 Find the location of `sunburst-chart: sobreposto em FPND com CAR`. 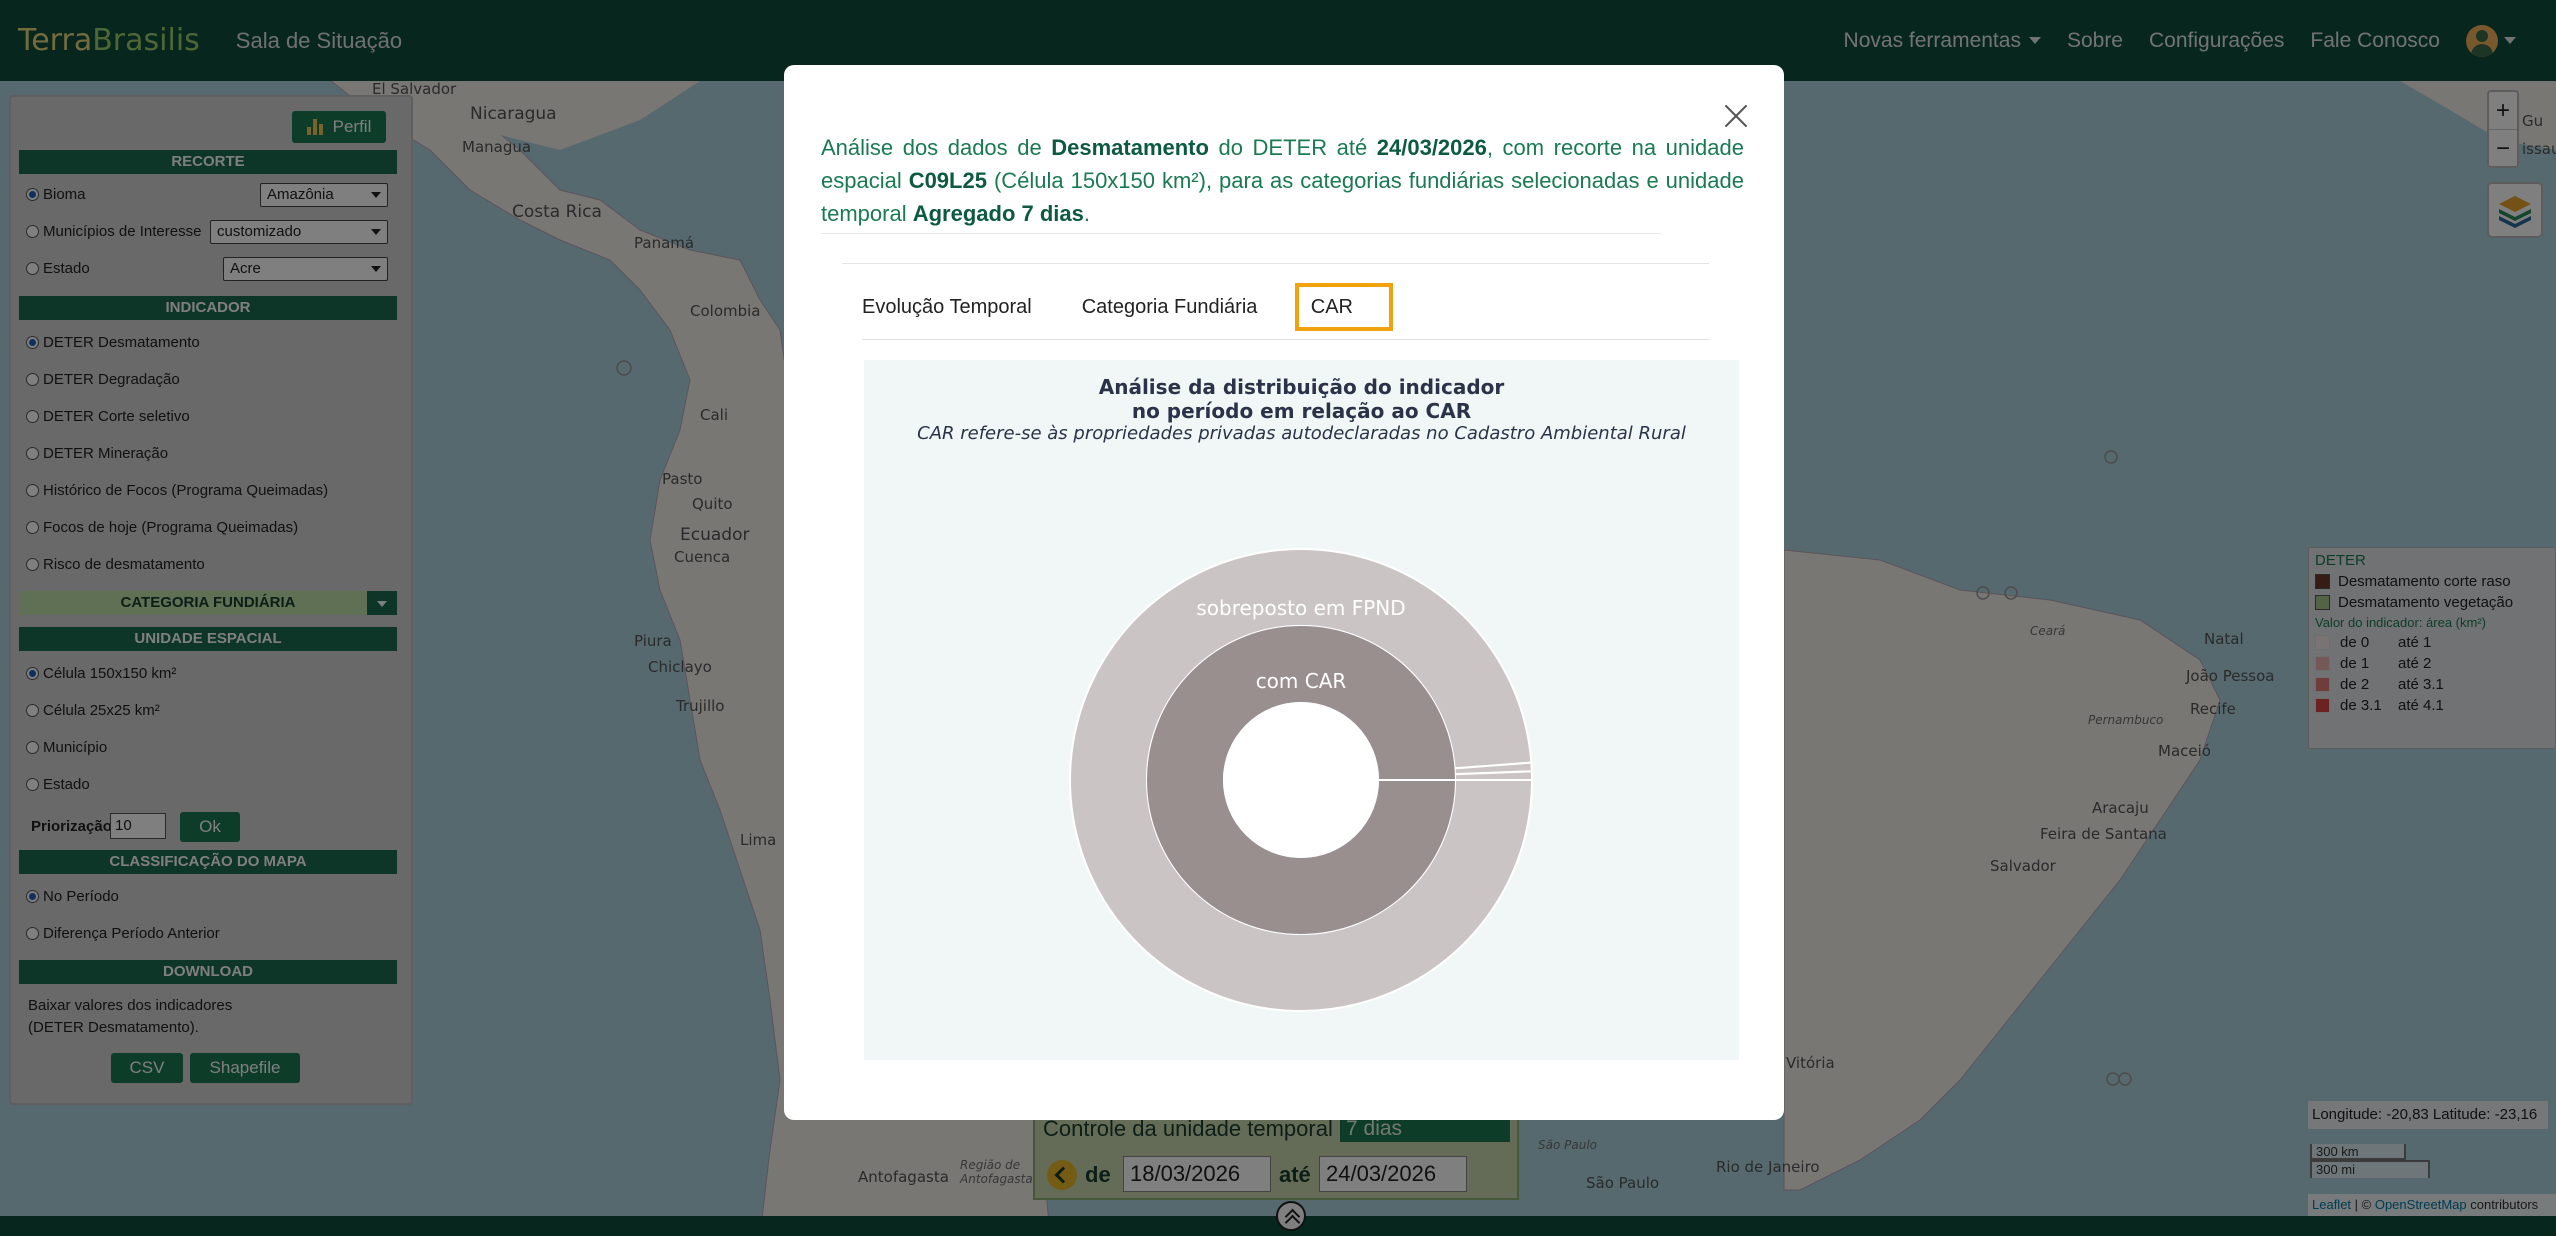

sunburst-chart: sobreposto em FPND com CAR is located at coordinates (1301, 780).